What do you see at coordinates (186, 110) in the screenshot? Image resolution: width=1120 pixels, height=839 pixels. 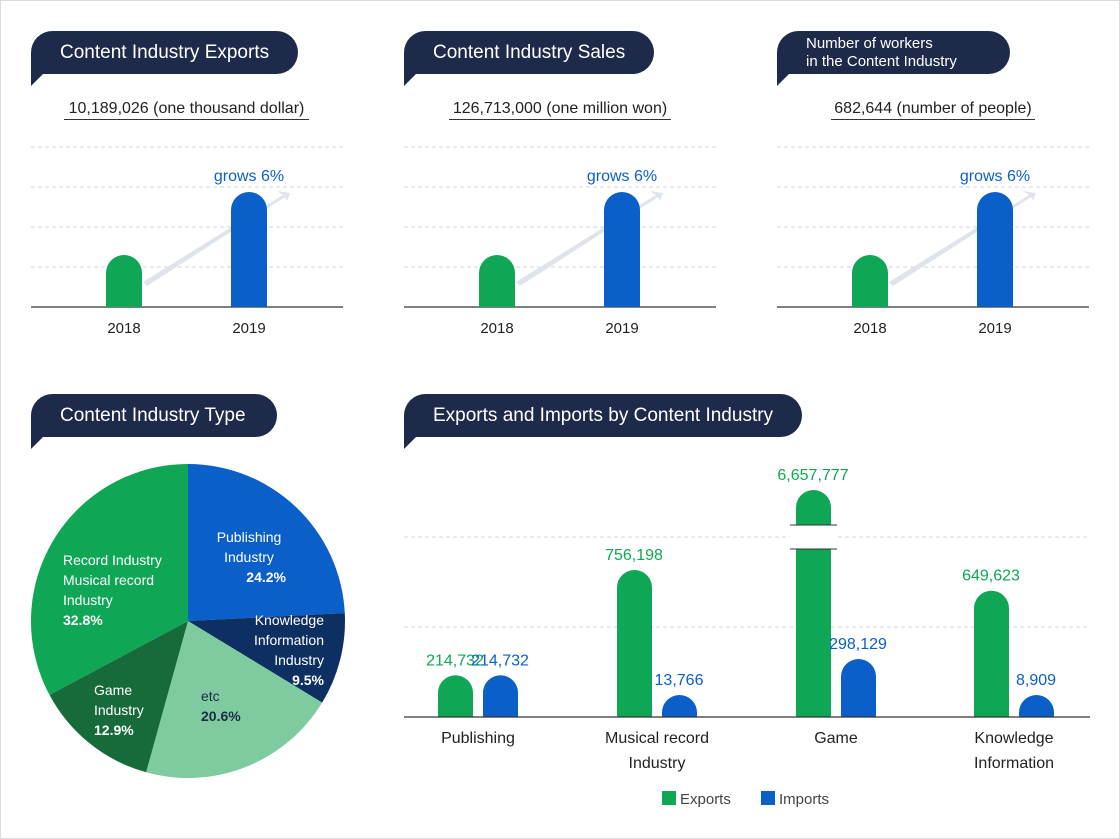 I see `metric-exports: 10,189,026 (one thousand dollar)` at bounding box center [186, 110].